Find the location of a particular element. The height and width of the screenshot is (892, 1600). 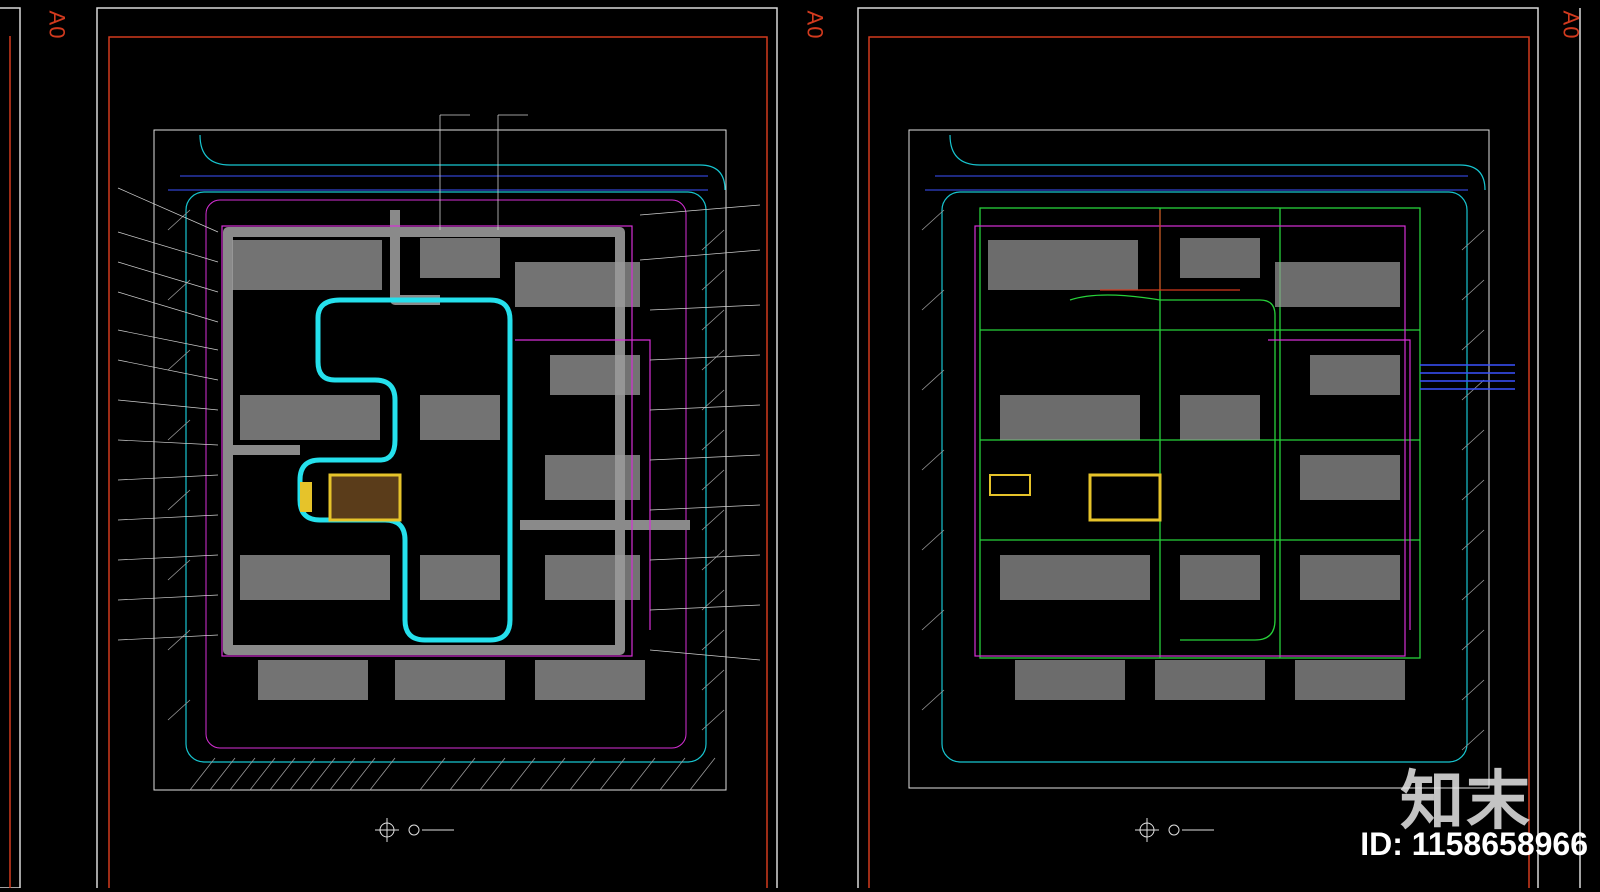

sheet-size-label-middle: A0 is located at coordinates (815, 25).